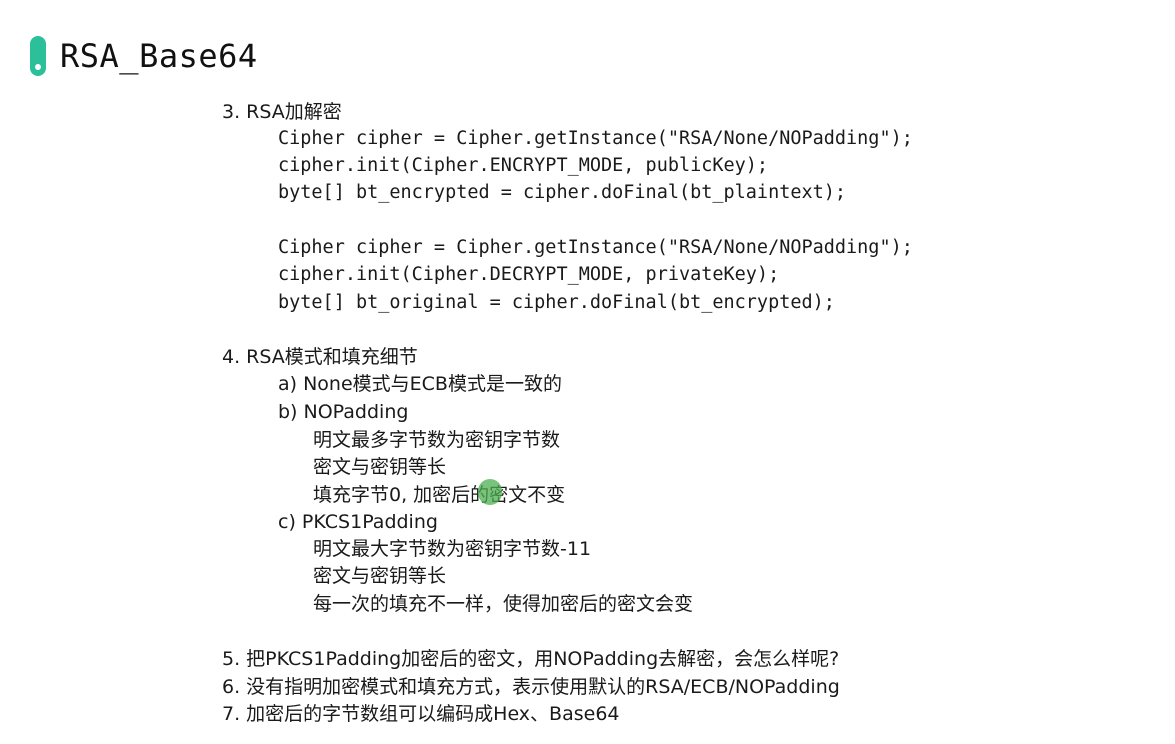 Image resolution: width=1175 pixels, height=744 pixels. Describe the element at coordinates (38, 56) in the screenshot. I see `title-marker-icon` at that location.